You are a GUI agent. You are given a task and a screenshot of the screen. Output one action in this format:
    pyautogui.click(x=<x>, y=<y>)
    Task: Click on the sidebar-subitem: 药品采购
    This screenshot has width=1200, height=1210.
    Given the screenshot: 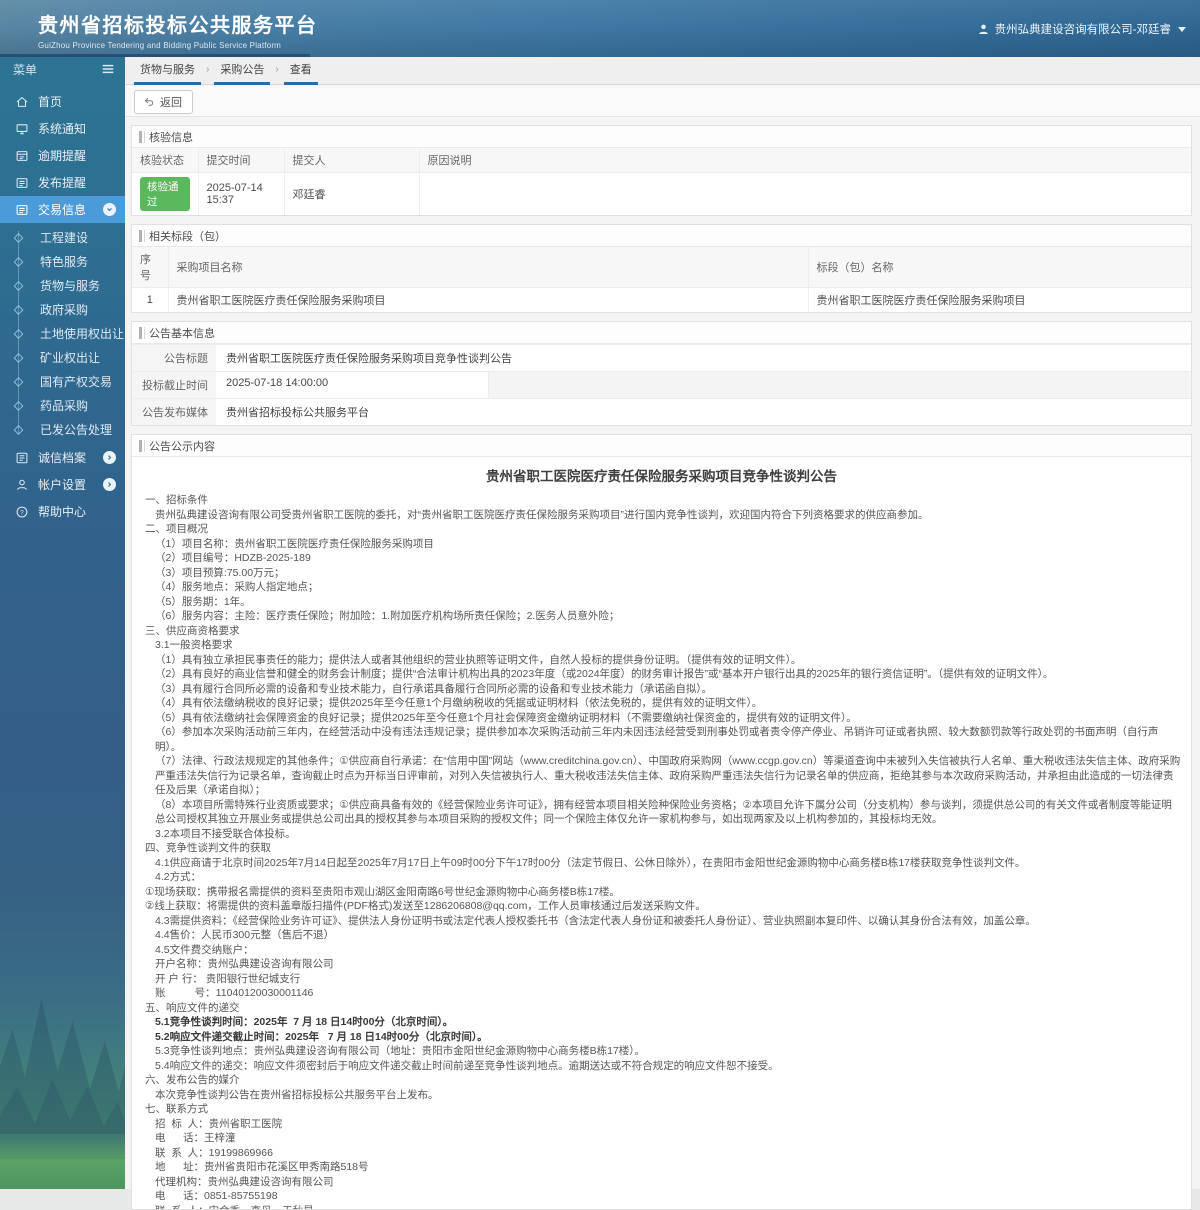 What is the action you would take?
    pyautogui.click(x=62, y=406)
    